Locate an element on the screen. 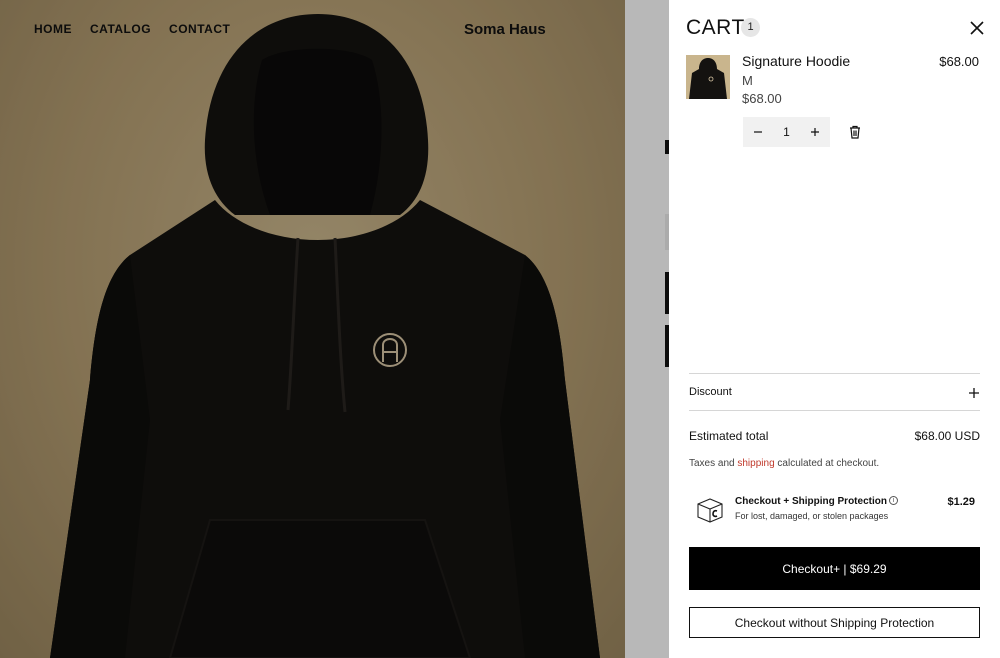 This screenshot has width=1000, height=658. shipping-protection-price: $1.29 is located at coordinates (961, 502).